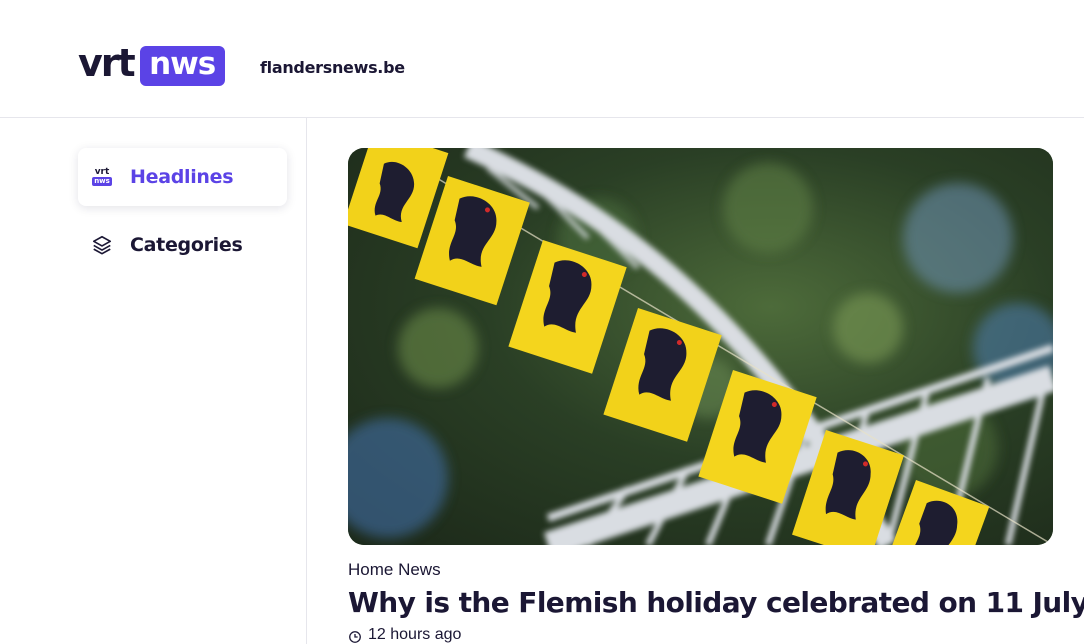 Image resolution: width=1084 pixels, height=644 pixels. Describe the element at coordinates (700, 635) in the screenshot. I see `article-meta: 12 hours ago` at that location.